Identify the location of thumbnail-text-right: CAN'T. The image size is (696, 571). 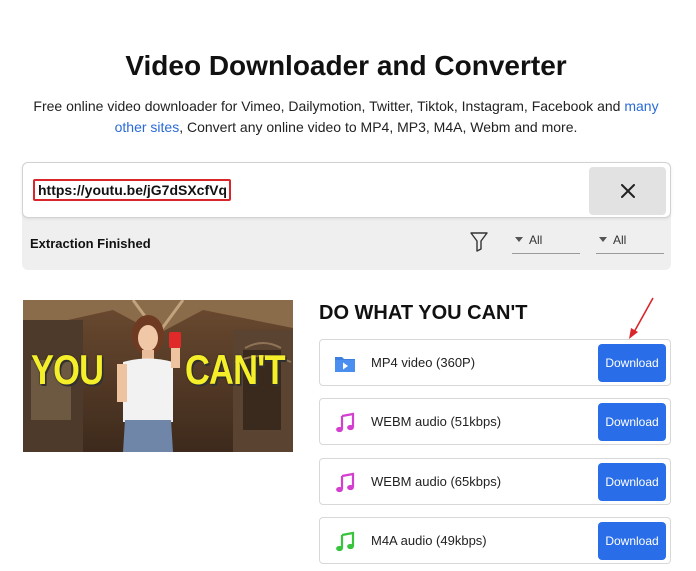
(235, 369).